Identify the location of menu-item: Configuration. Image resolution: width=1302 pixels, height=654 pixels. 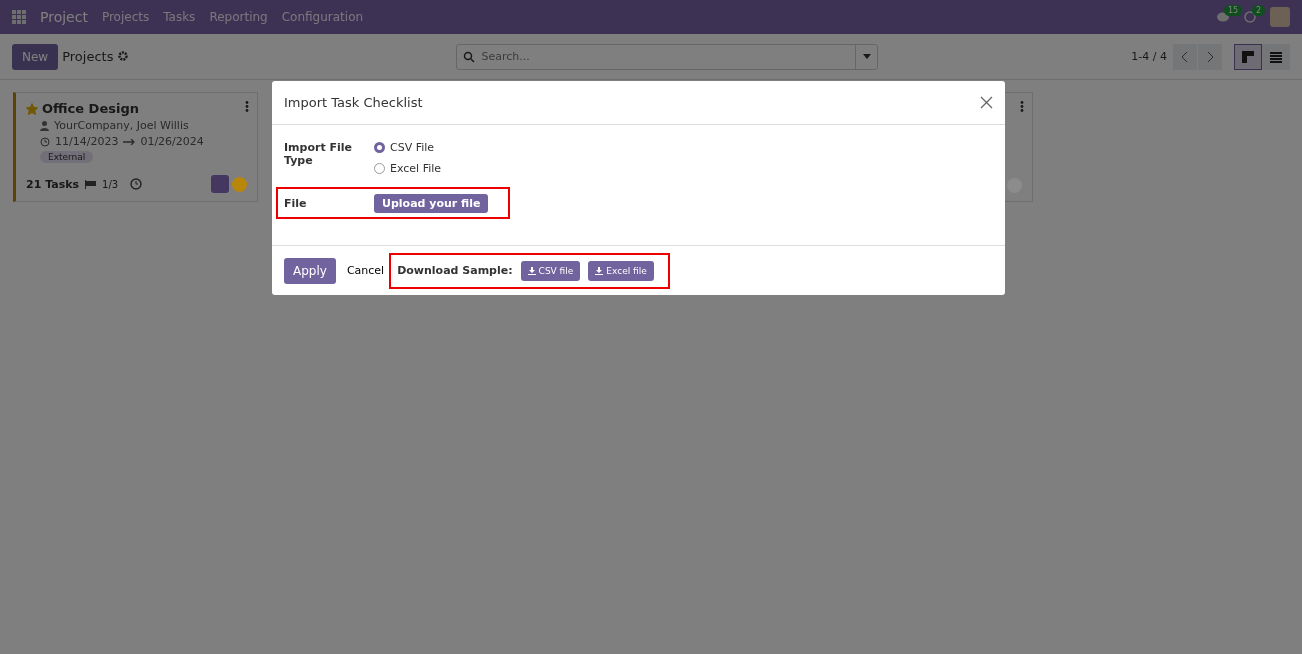
(322, 17).